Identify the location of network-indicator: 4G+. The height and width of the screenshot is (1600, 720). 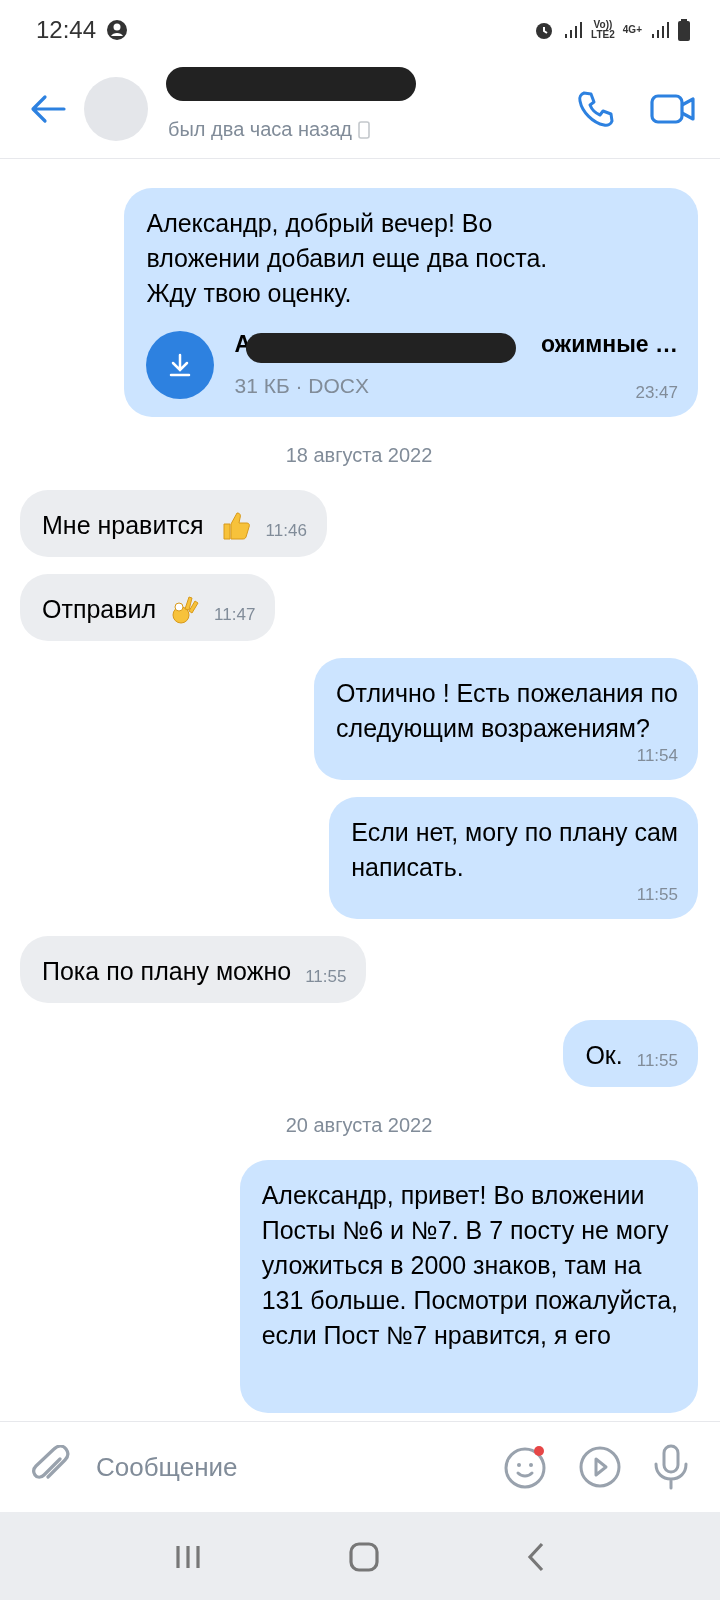
(632, 30).